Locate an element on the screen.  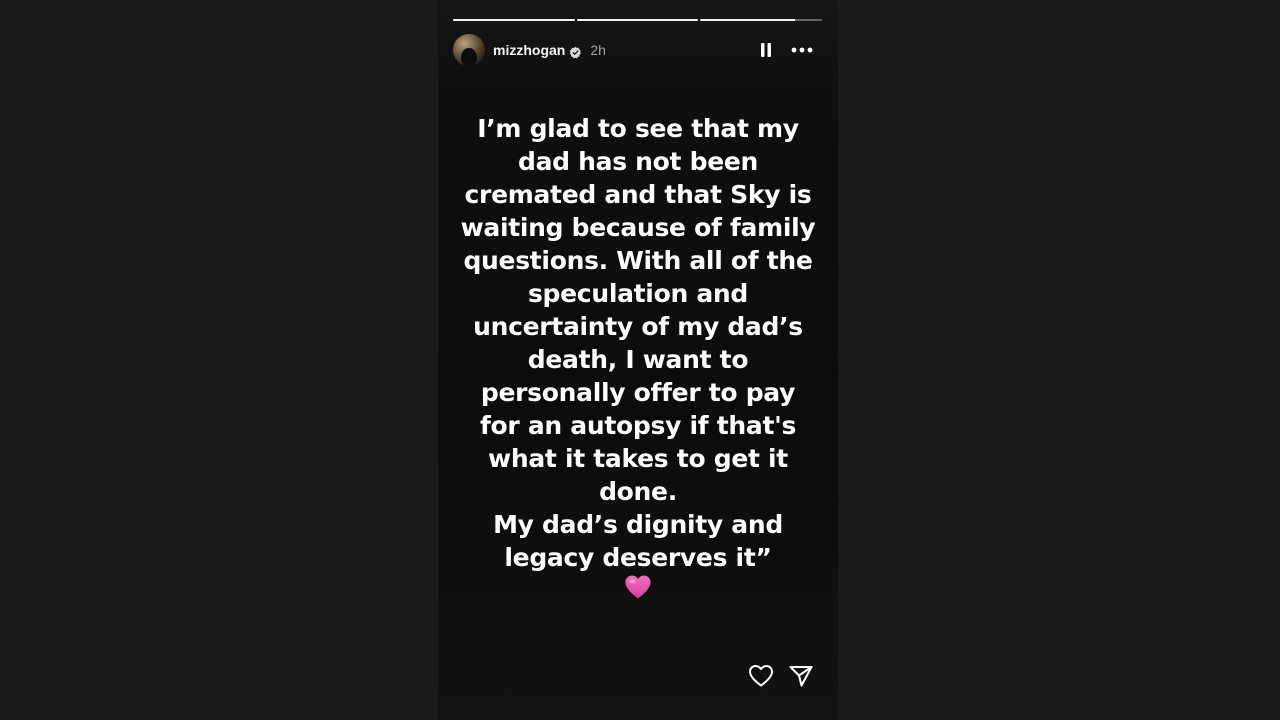
story-text-line: personally offer to pay is located at coordinates (638, 392).